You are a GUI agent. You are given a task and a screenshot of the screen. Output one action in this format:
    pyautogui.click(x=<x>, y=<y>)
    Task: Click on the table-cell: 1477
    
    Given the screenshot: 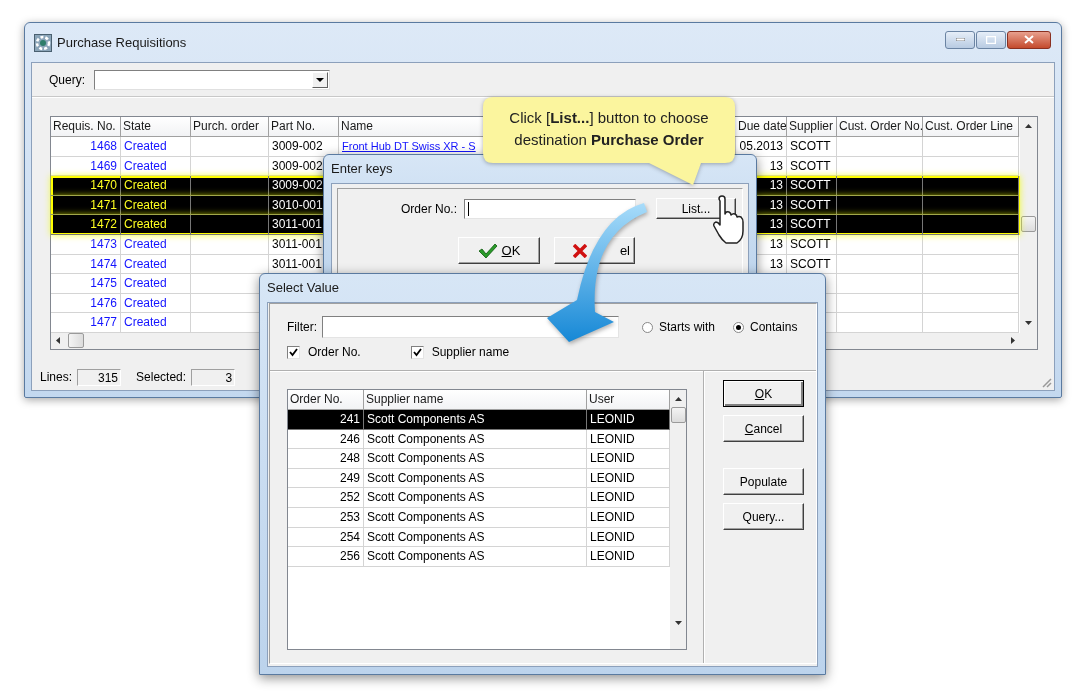 What is the action you would take?
    pyautogui.click(x=86, y=323)
    